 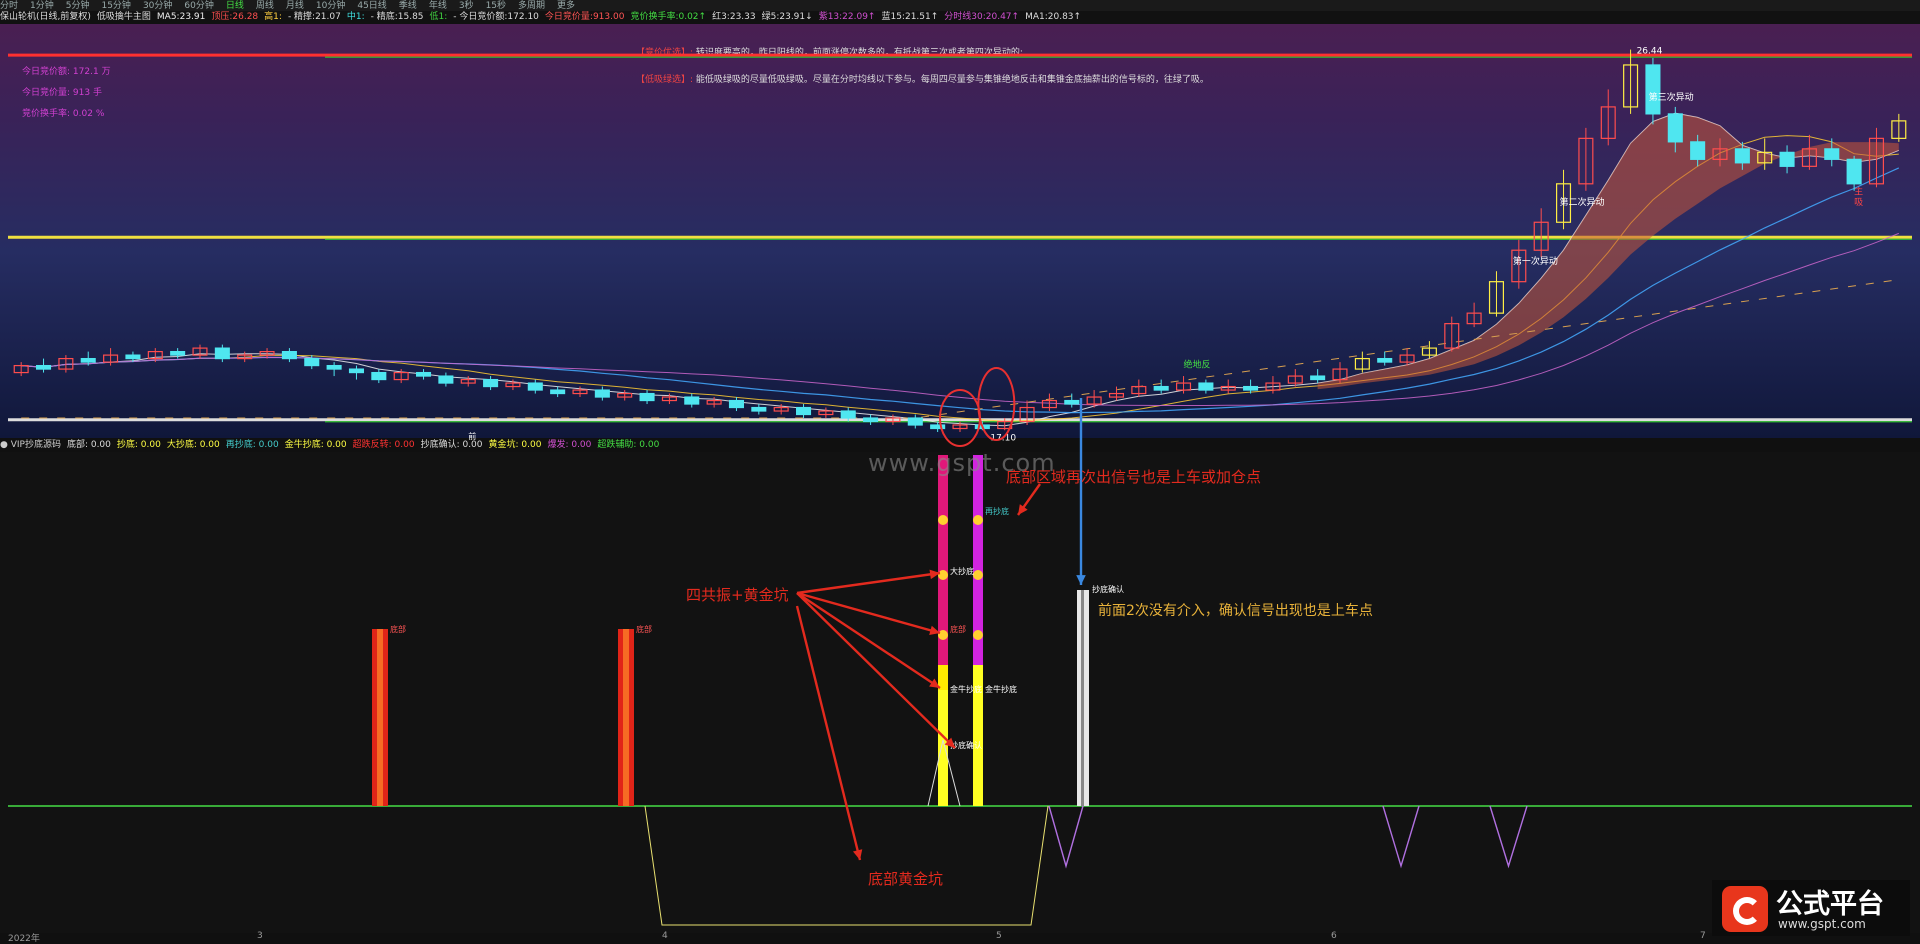 What do you see at coordinates (1830, 904) in the screenshot?
I see `brand-name: 公式平台` at bounding box center [1830, 904].